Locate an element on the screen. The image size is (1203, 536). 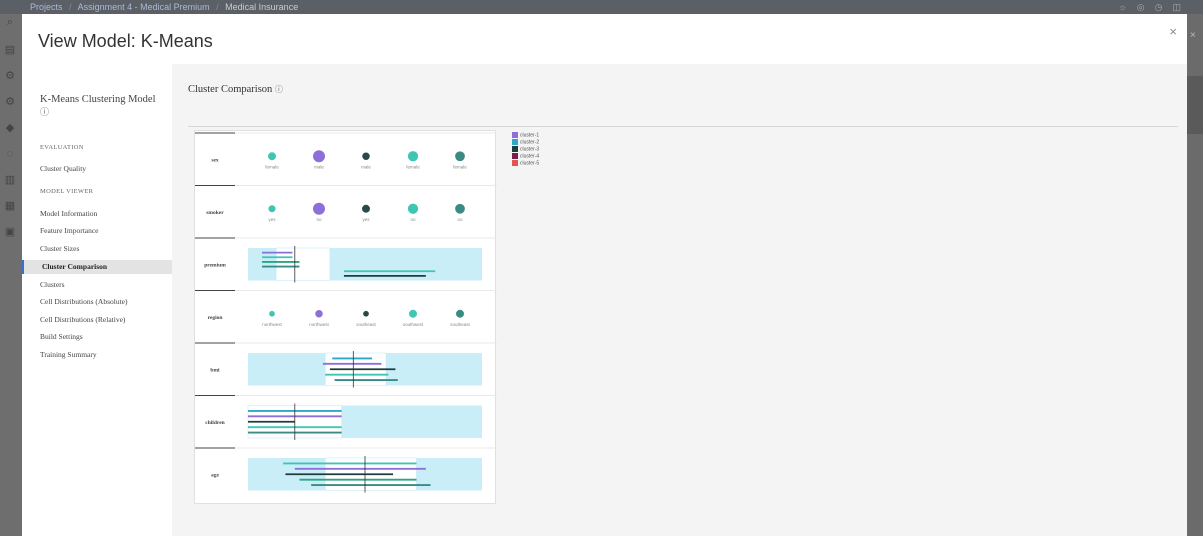
legend-label: cluster-4 is located at coordinates (530, 156).